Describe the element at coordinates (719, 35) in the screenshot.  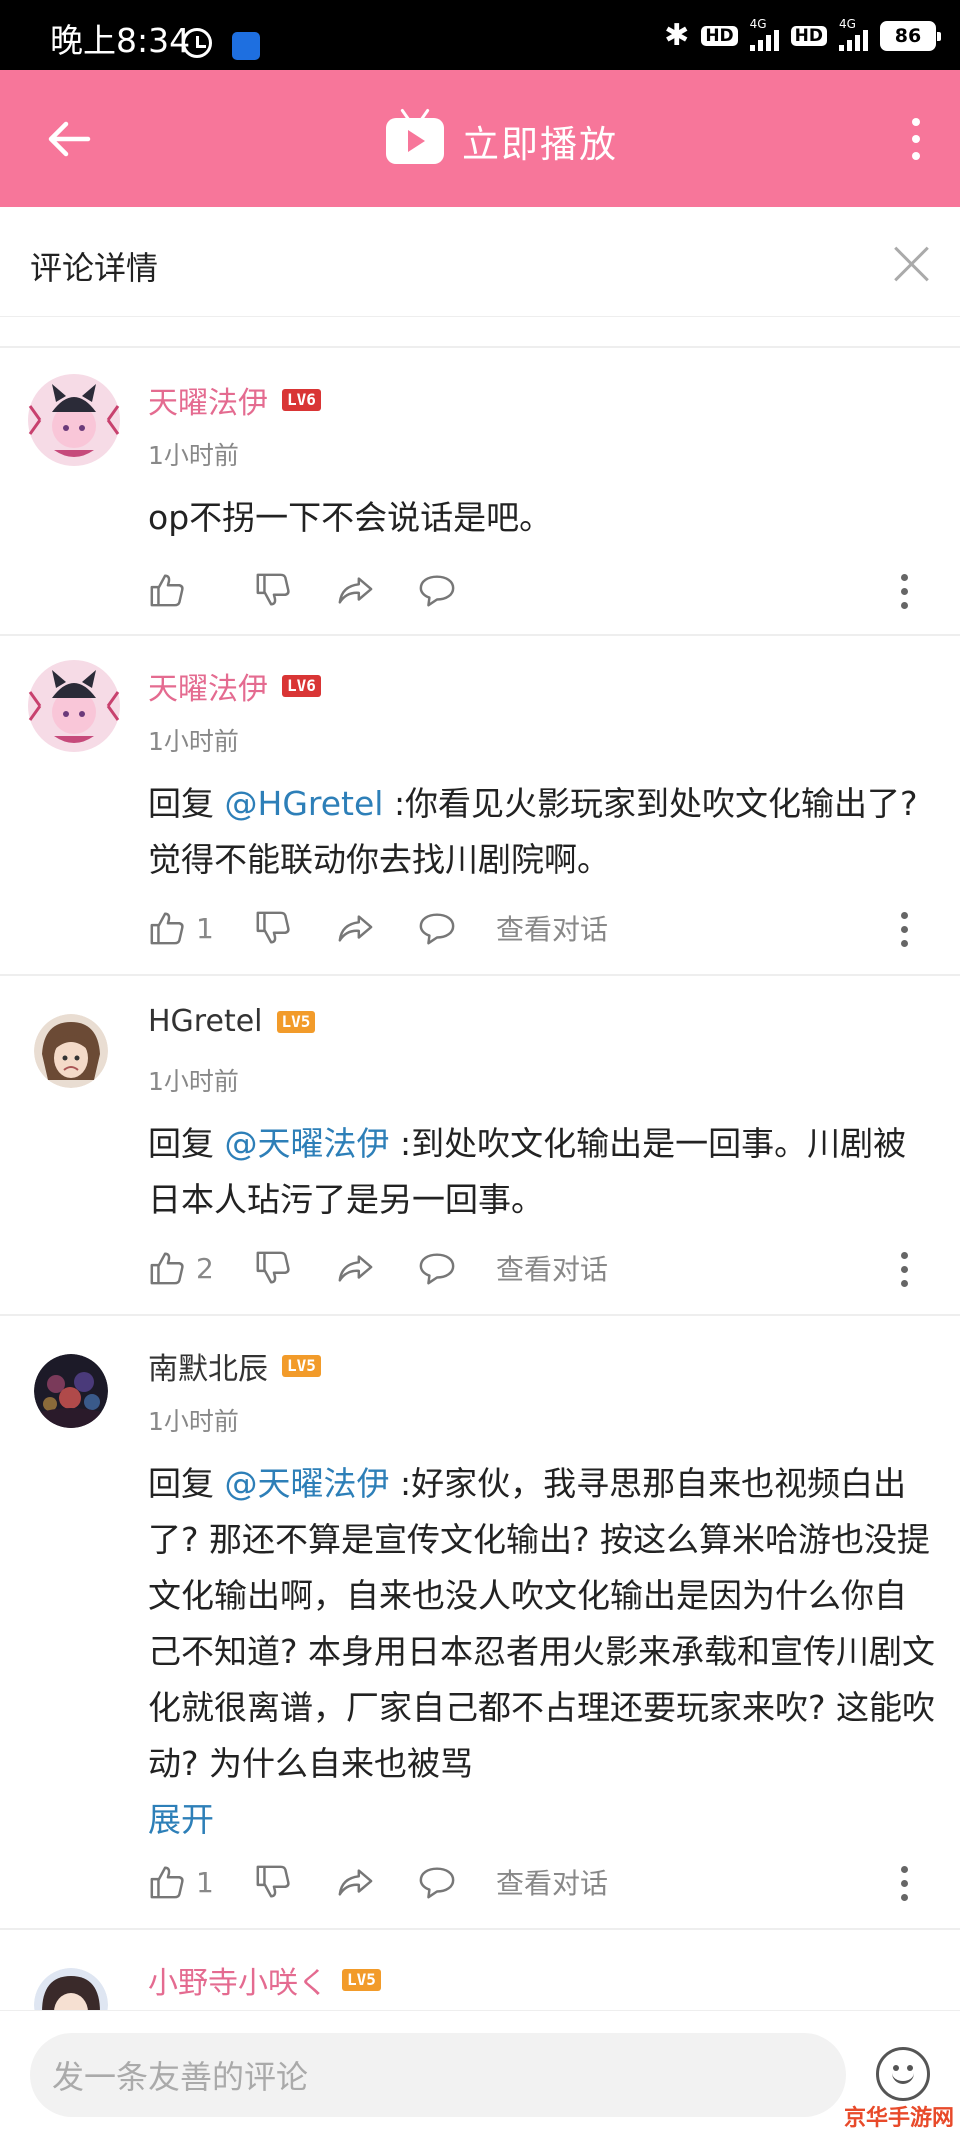
I see `hd-badge: HD` at that location.